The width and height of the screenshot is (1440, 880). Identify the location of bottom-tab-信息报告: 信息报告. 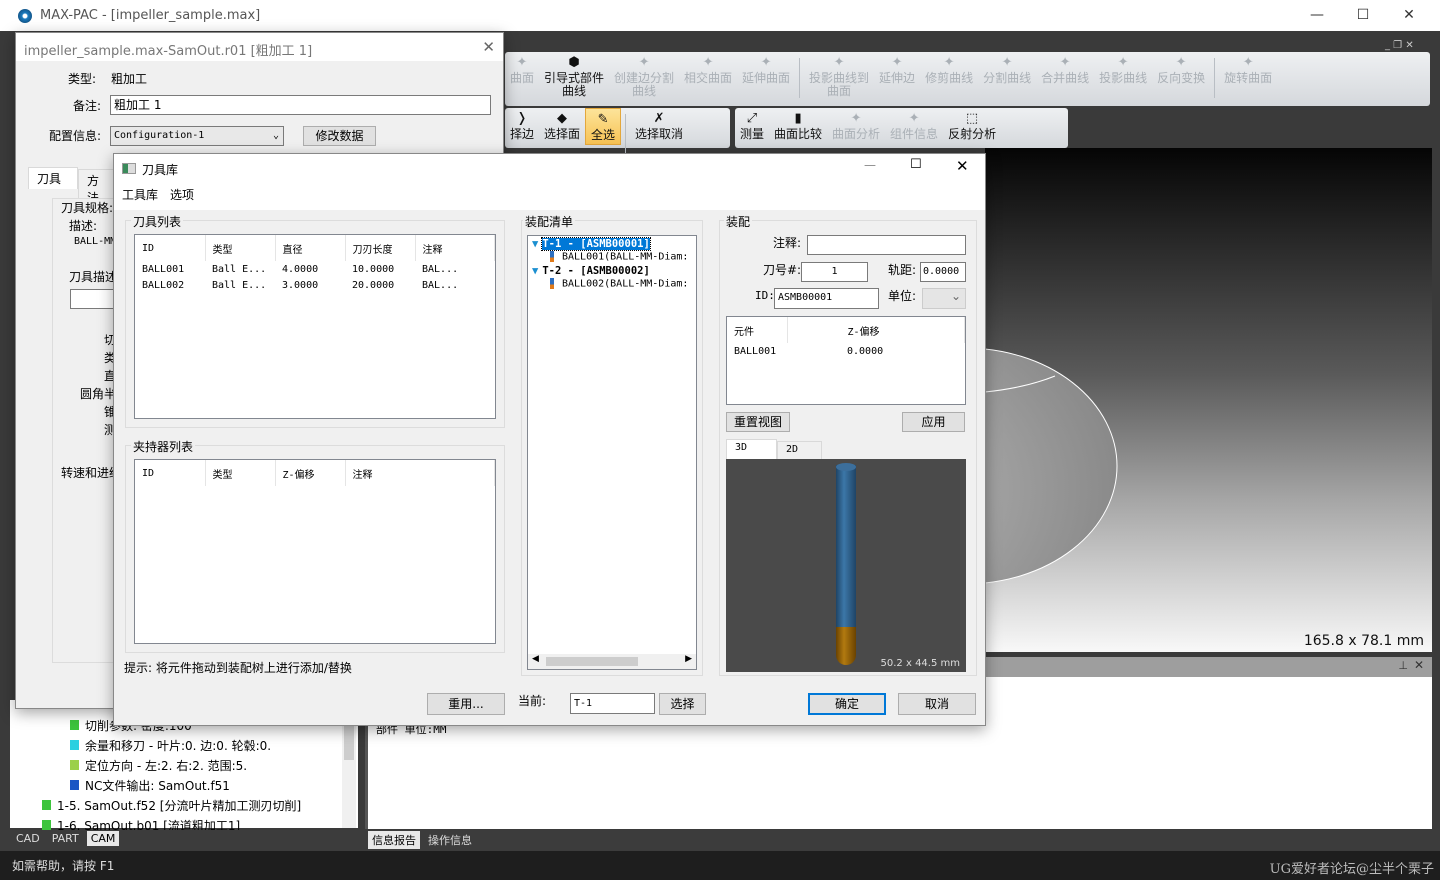
(394, 840).